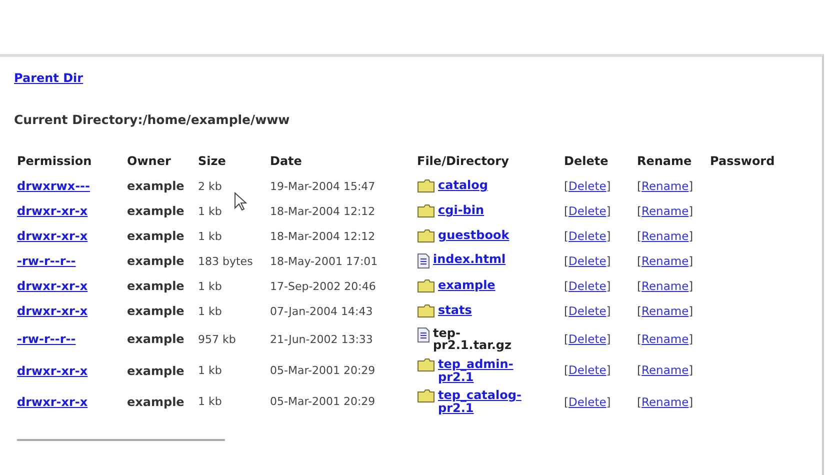 The width and height of the screenshot is (825, 475). I want to click on date-text: 17-Sep-2002 20:46, so click(323, 286).